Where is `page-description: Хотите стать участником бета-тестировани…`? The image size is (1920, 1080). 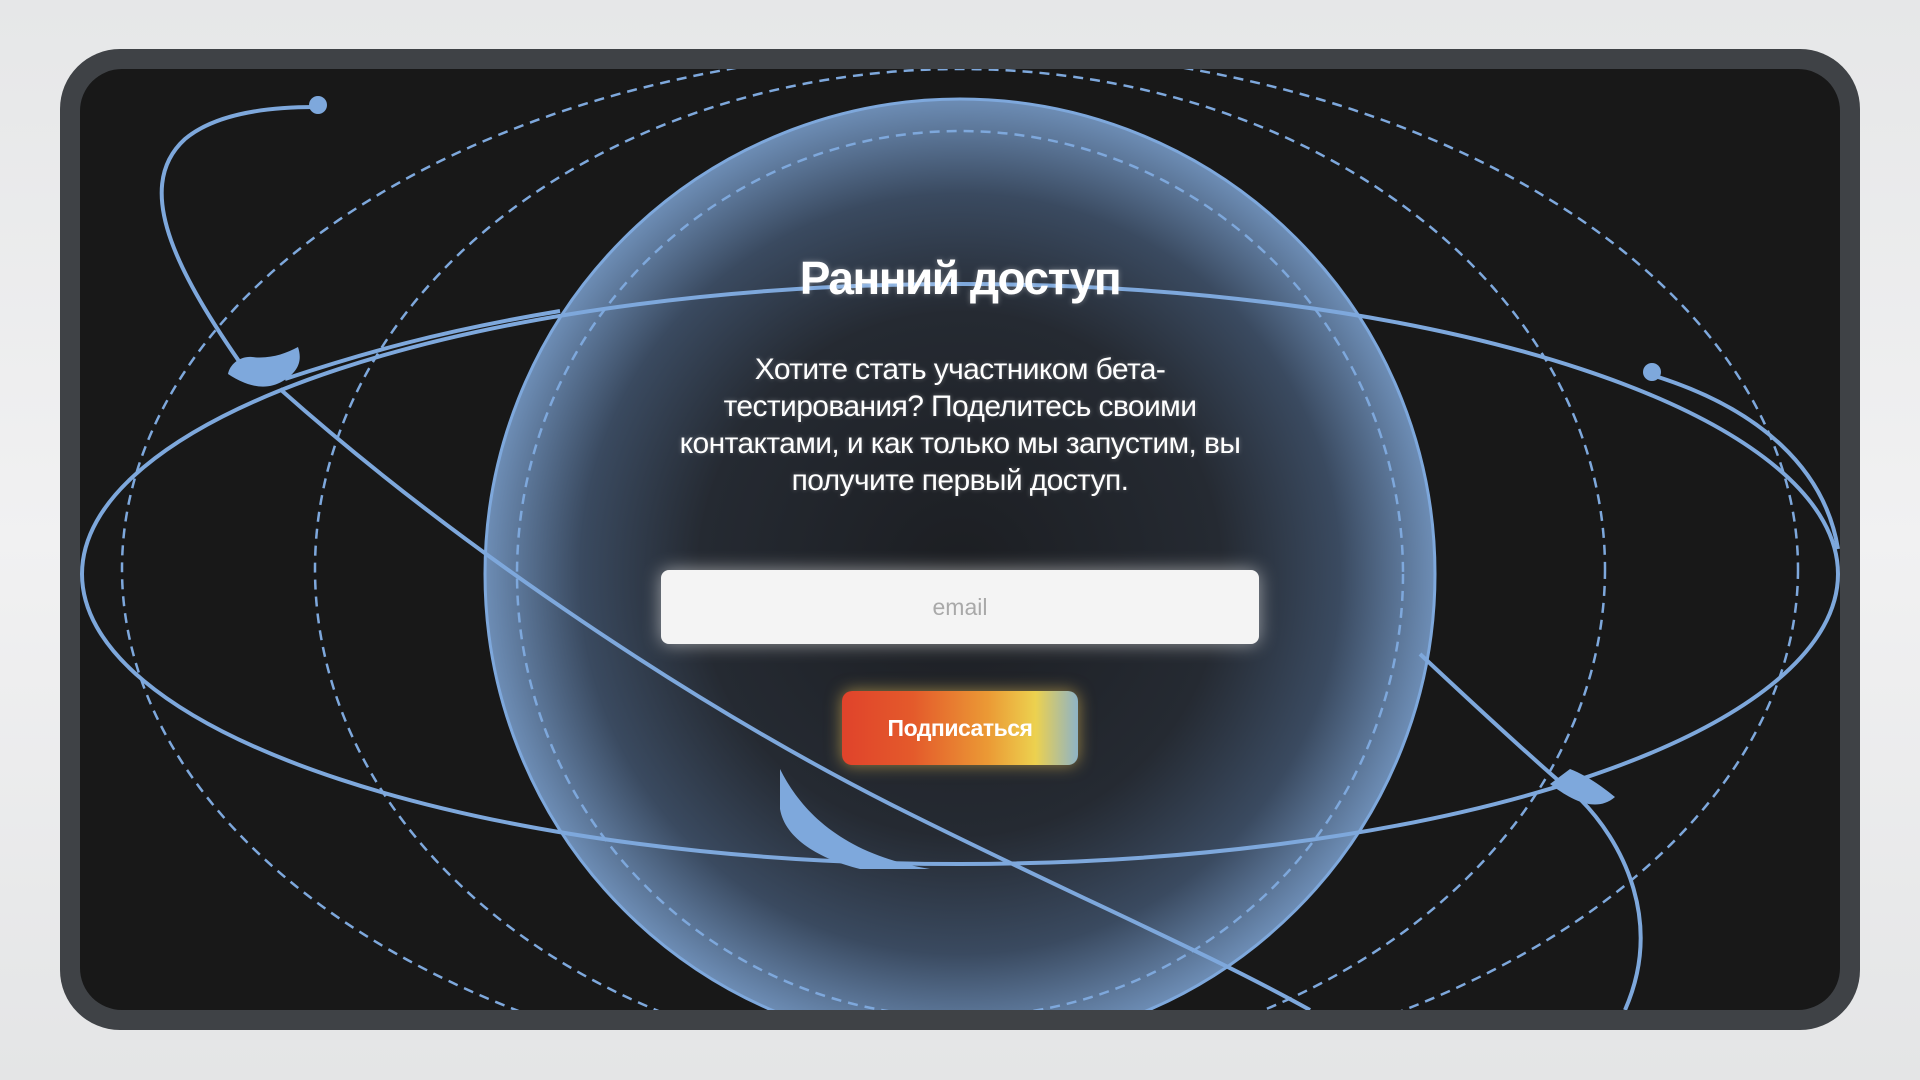 page-description: Хотите стать участником бета-тестировани… is located at coordinates (960, 425).